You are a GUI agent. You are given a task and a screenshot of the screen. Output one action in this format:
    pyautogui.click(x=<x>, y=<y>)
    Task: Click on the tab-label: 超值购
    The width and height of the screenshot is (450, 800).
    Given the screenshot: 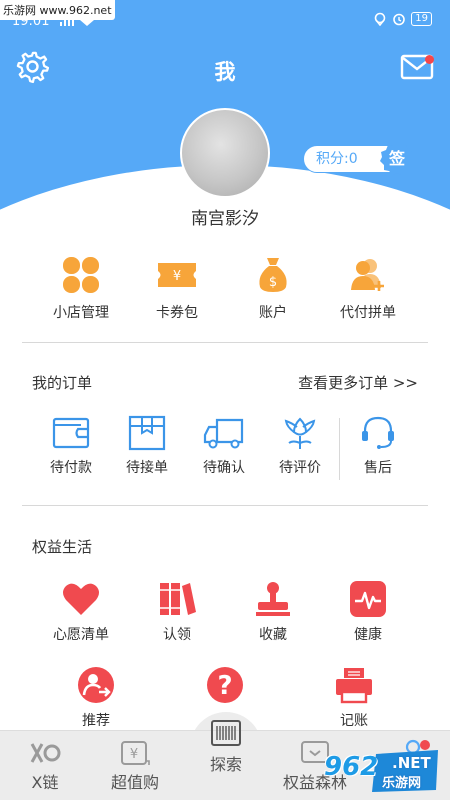 What is the action you would take?
    pyautogui.click(x=134, y=782)
    